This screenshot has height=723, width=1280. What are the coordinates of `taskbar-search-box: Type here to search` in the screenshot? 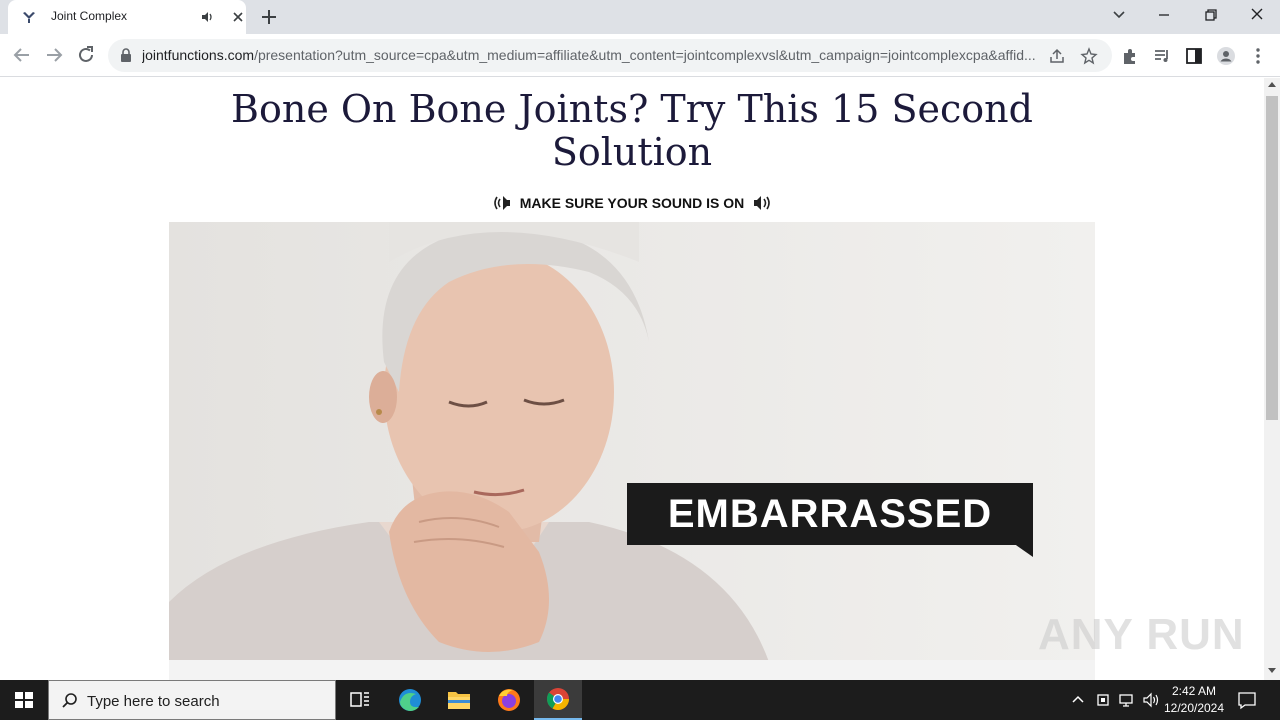 It's located at (192, 700).